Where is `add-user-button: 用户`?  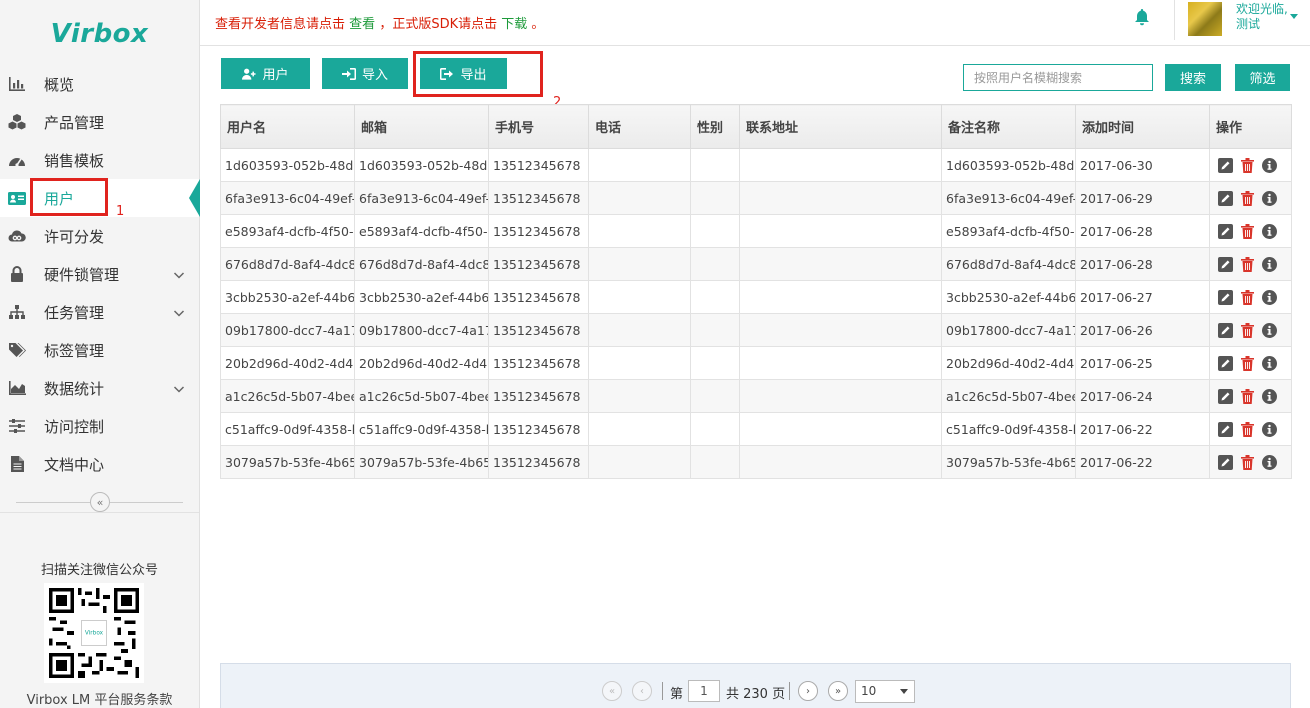
add-user-button: 用户 is located at coordinates (265, 73).